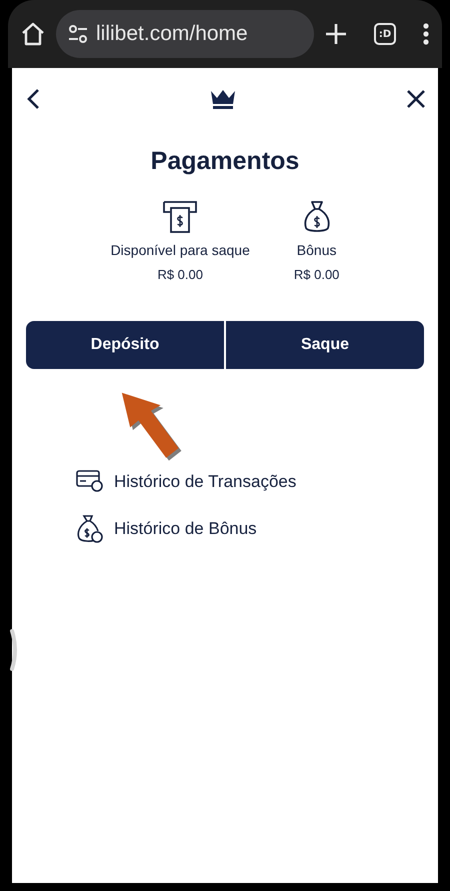  What do you see at coordinates (385, 34) in the screenshot?
I see `tab-switcher: :D` at bounding box center [385, 34].